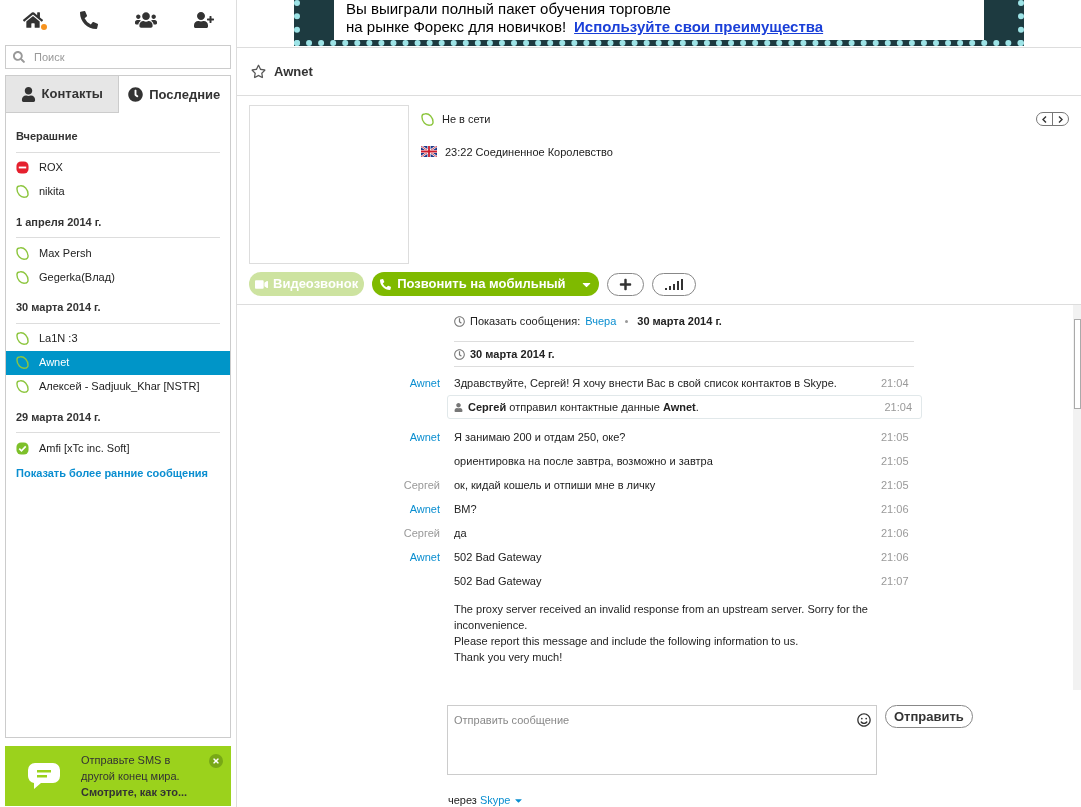  What do you see at coordinates (466, 509) in the screenshot?
I see `message-text: BM?` at bounding box center [466, 509].